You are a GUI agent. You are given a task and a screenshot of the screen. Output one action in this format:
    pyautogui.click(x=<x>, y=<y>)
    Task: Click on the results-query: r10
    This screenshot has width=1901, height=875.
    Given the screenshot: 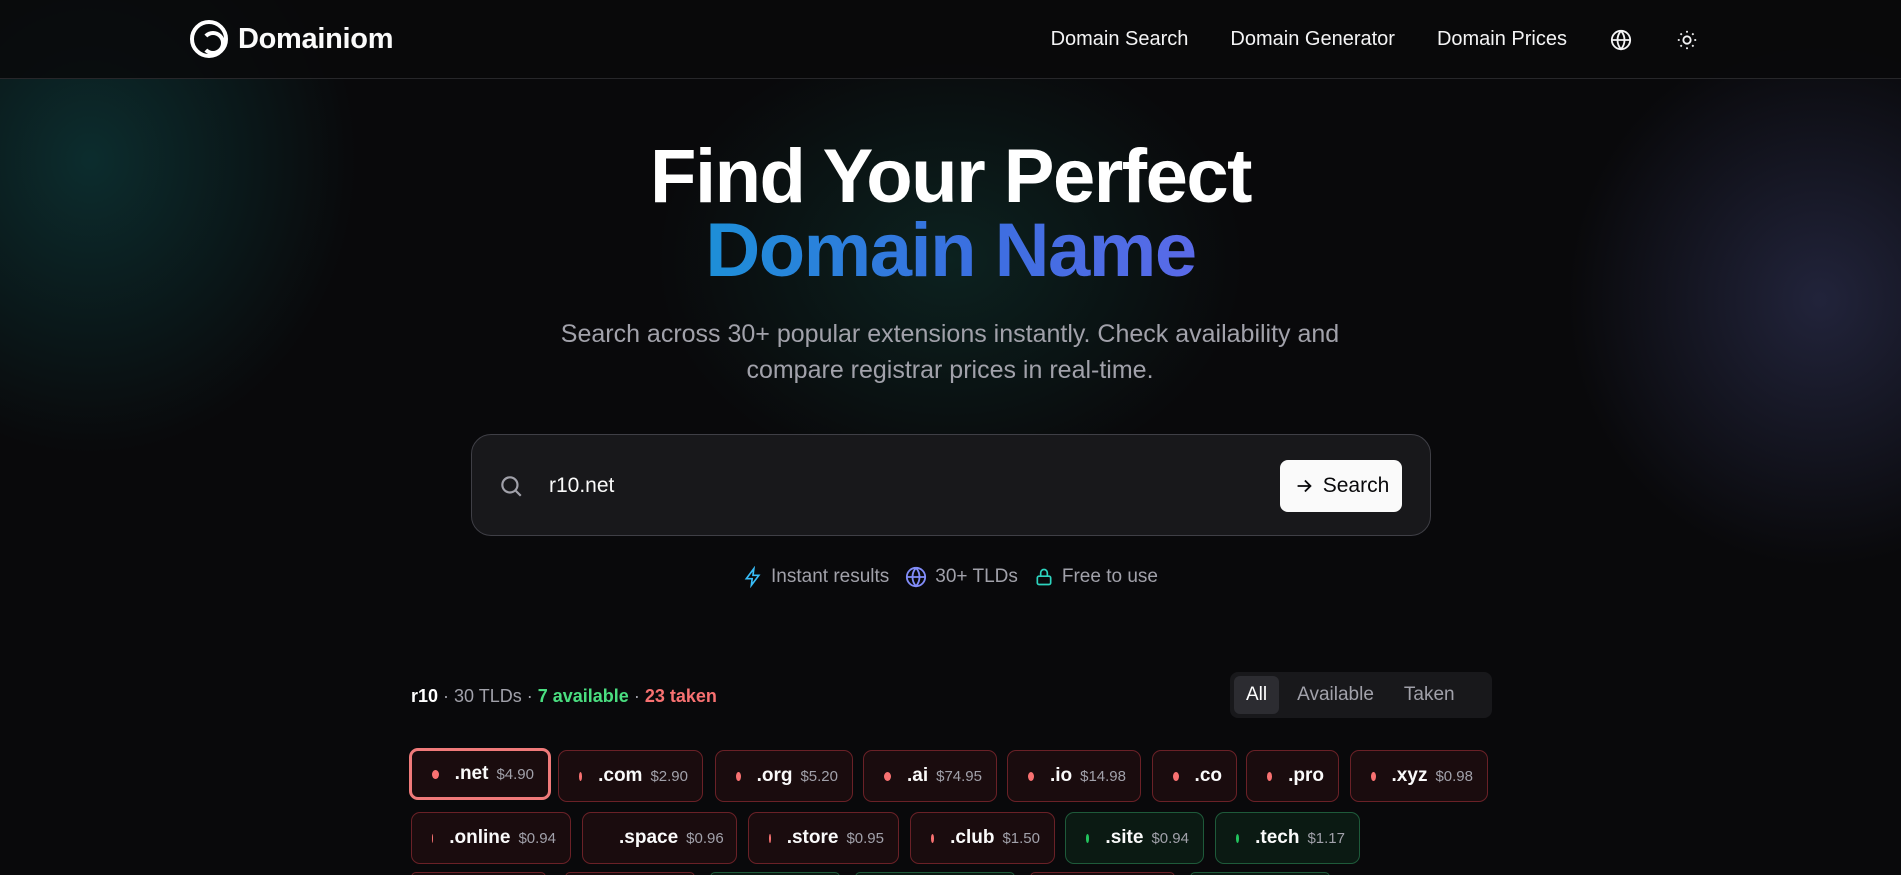 What is the action you would take?
    pyautogui.click(x=425, y=696)
    